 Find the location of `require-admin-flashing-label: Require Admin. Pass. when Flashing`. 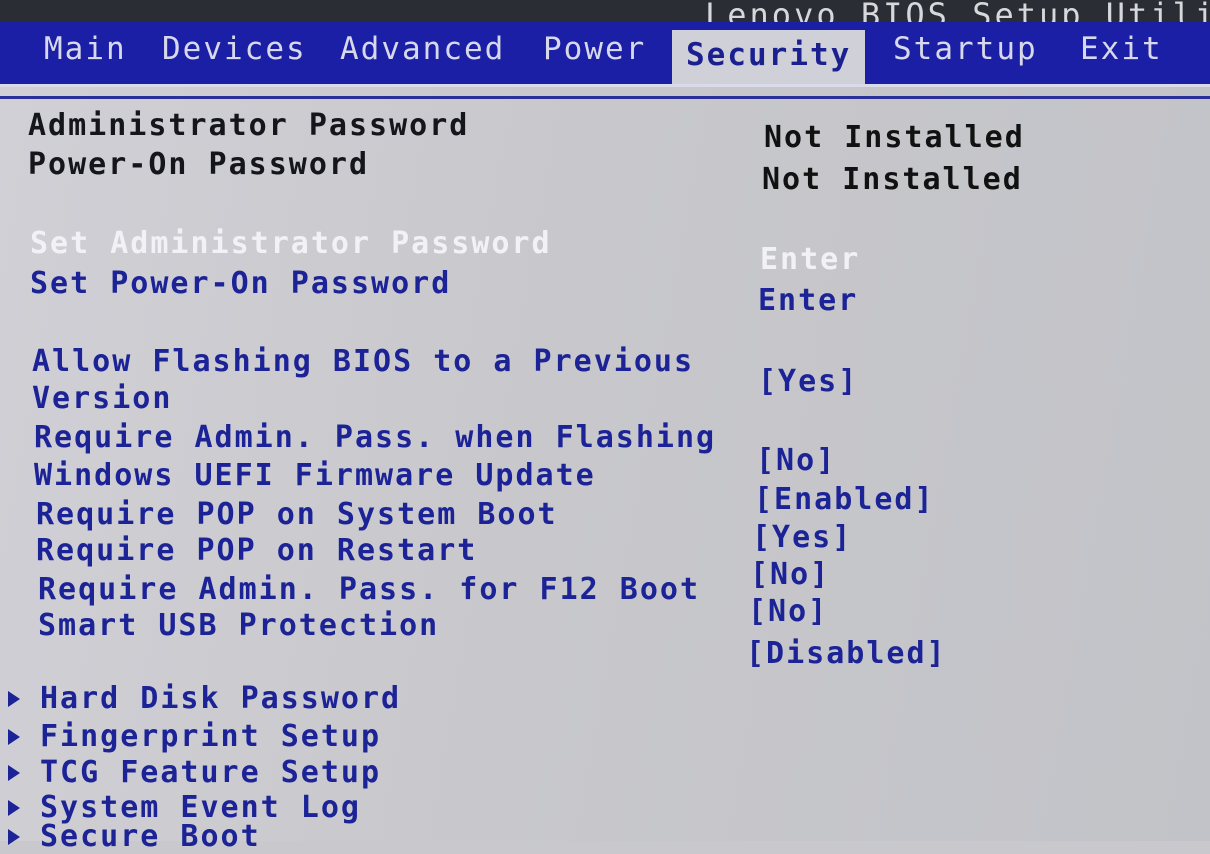

require-admin-flashing-label: Require Admin. Pass. when Flashing is located at coordinates (375, 437).